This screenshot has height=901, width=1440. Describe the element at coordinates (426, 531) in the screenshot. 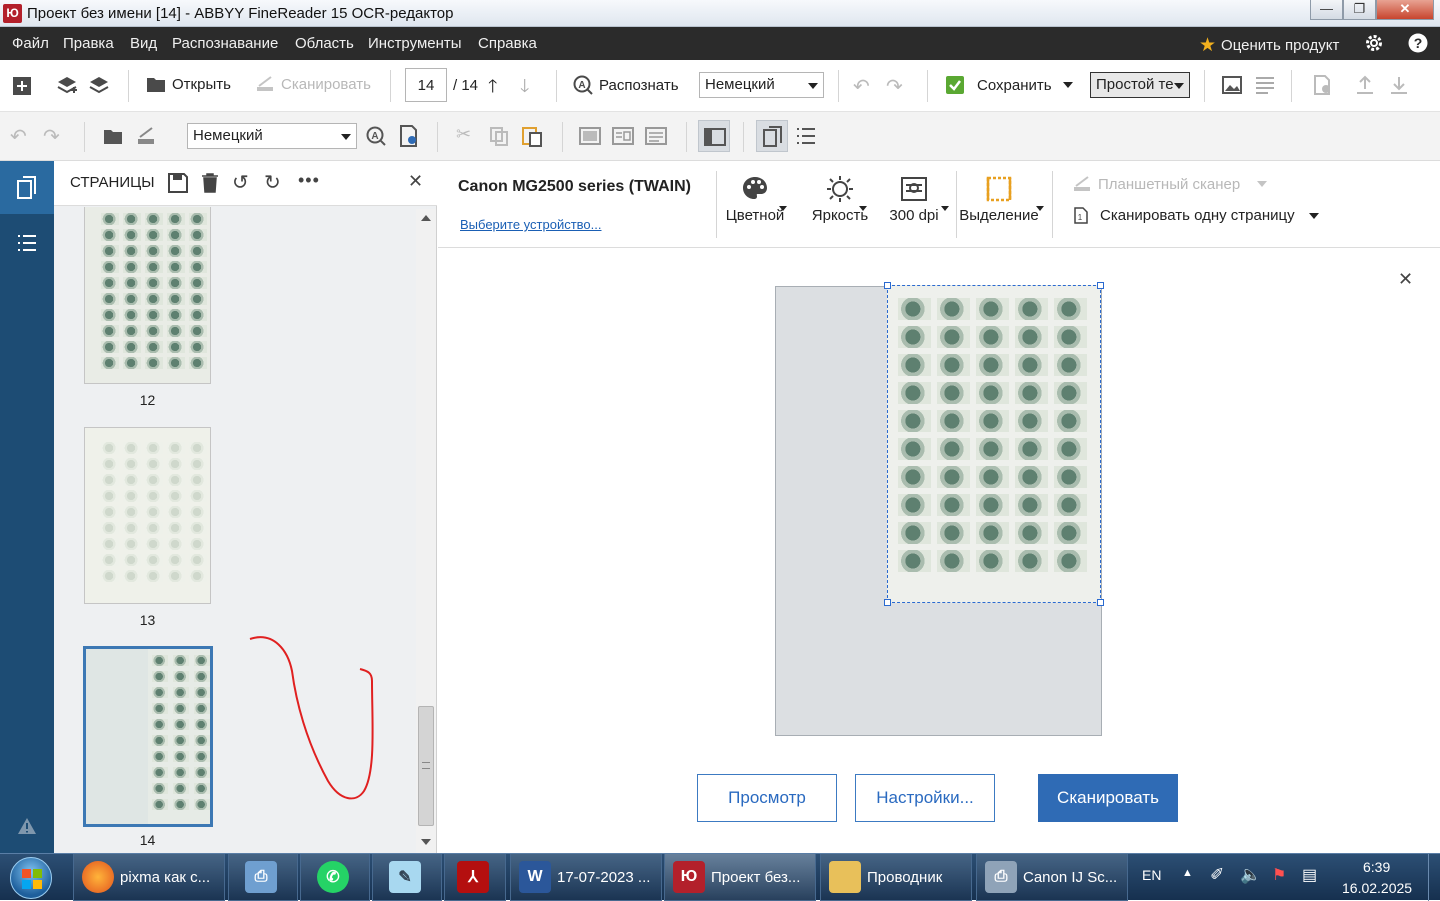

I see `pages-scrollbar` at that location.